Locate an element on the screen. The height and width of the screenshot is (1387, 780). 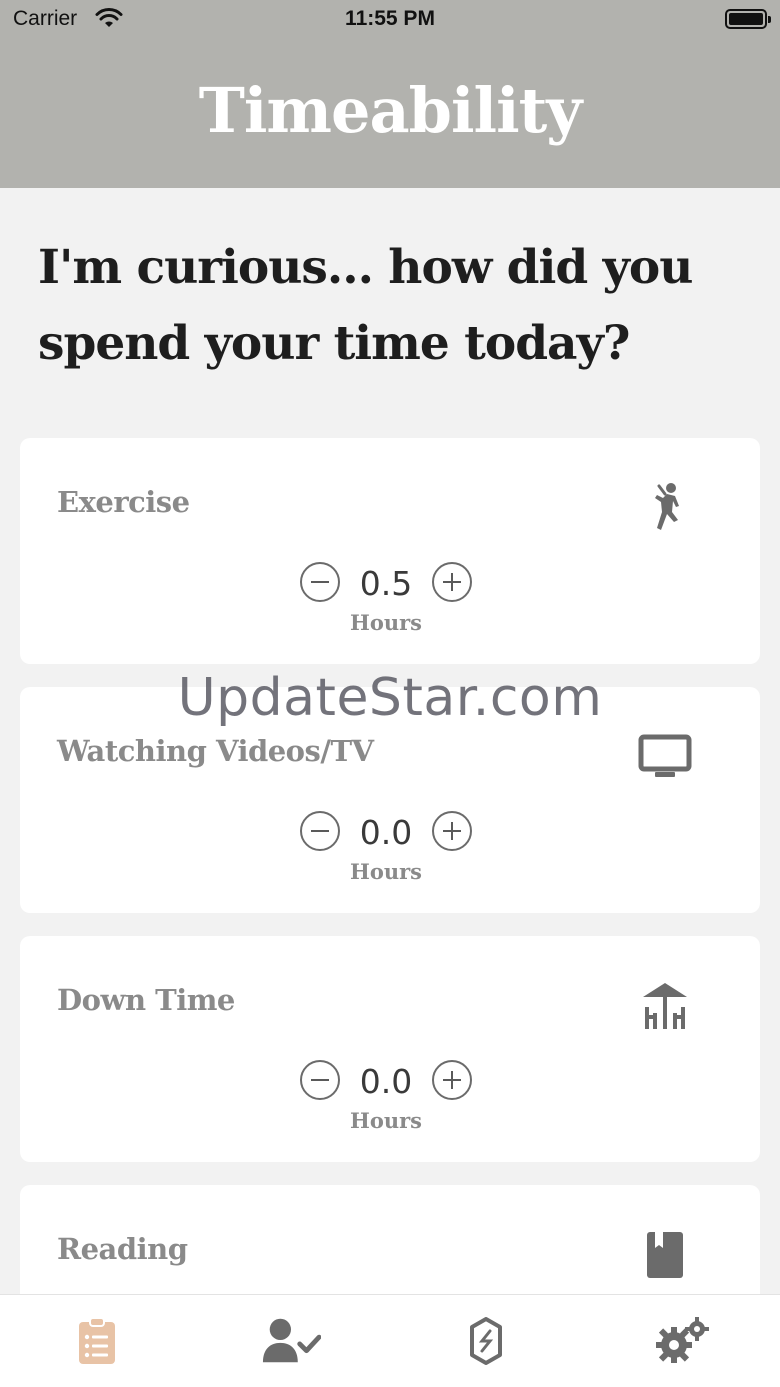
tab-settings is located at coordinates (682, 1341).